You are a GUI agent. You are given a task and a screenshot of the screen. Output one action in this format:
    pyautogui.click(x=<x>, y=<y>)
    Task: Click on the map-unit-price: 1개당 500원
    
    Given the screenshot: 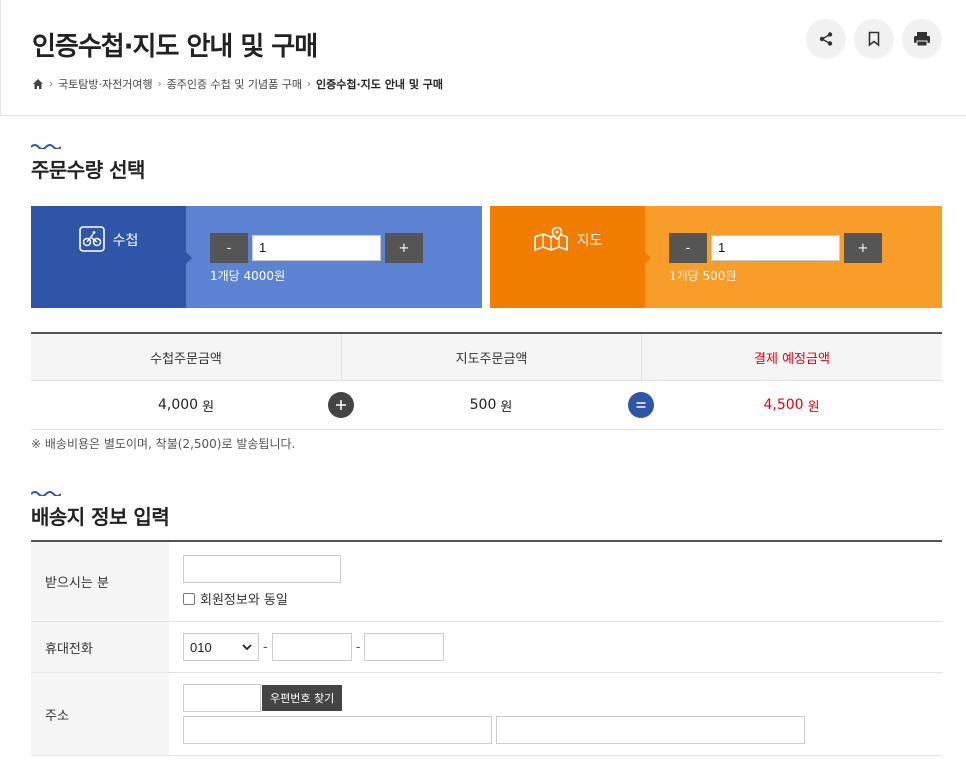 What is the action you would take?
    pyautogui.click(x=703, y=276)
    